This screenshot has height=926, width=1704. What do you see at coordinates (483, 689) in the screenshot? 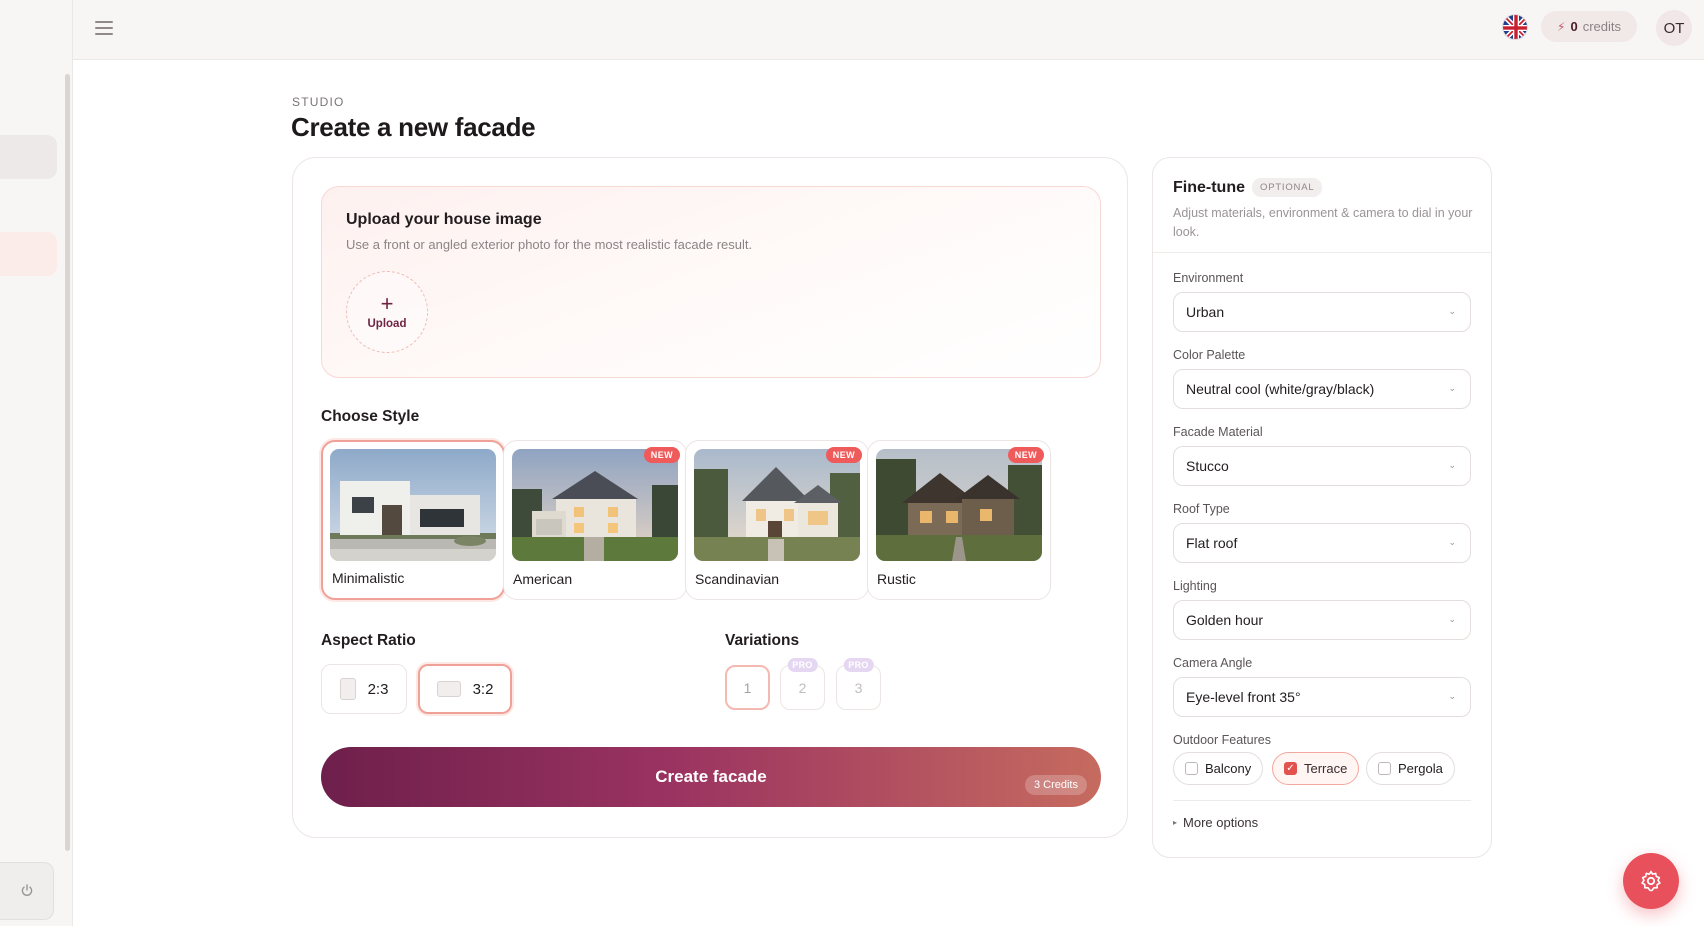
I see `aspect-value: 3:2` at bounding box center [483, 689].